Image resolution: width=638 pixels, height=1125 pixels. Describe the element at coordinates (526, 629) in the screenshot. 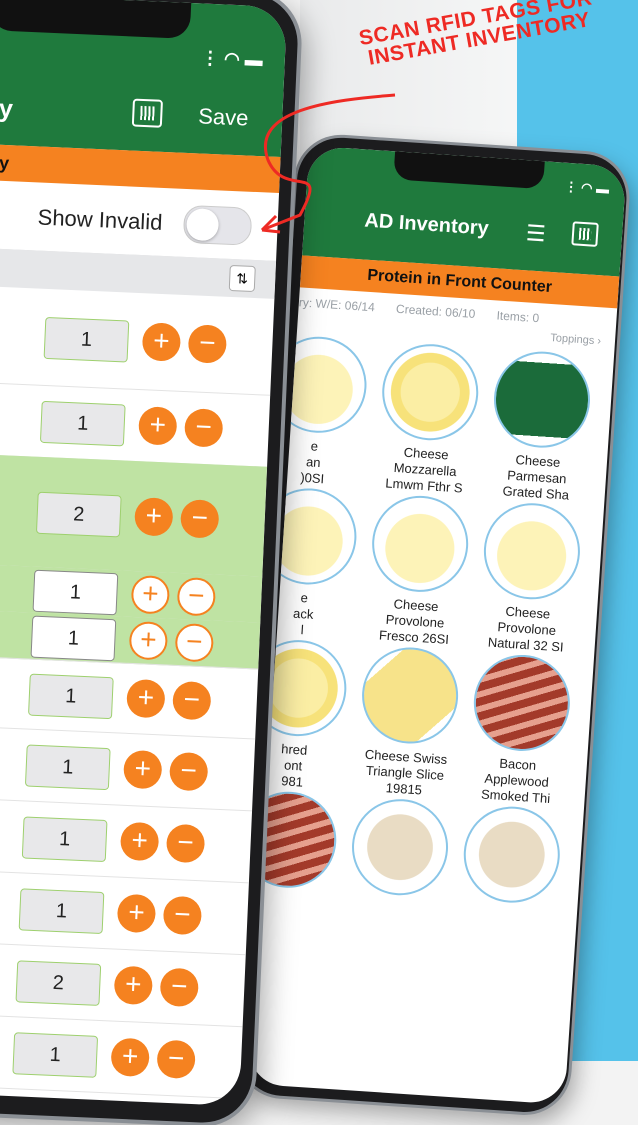

I see `product-name: Cheese Provolone Natural 32 SI` at that location.